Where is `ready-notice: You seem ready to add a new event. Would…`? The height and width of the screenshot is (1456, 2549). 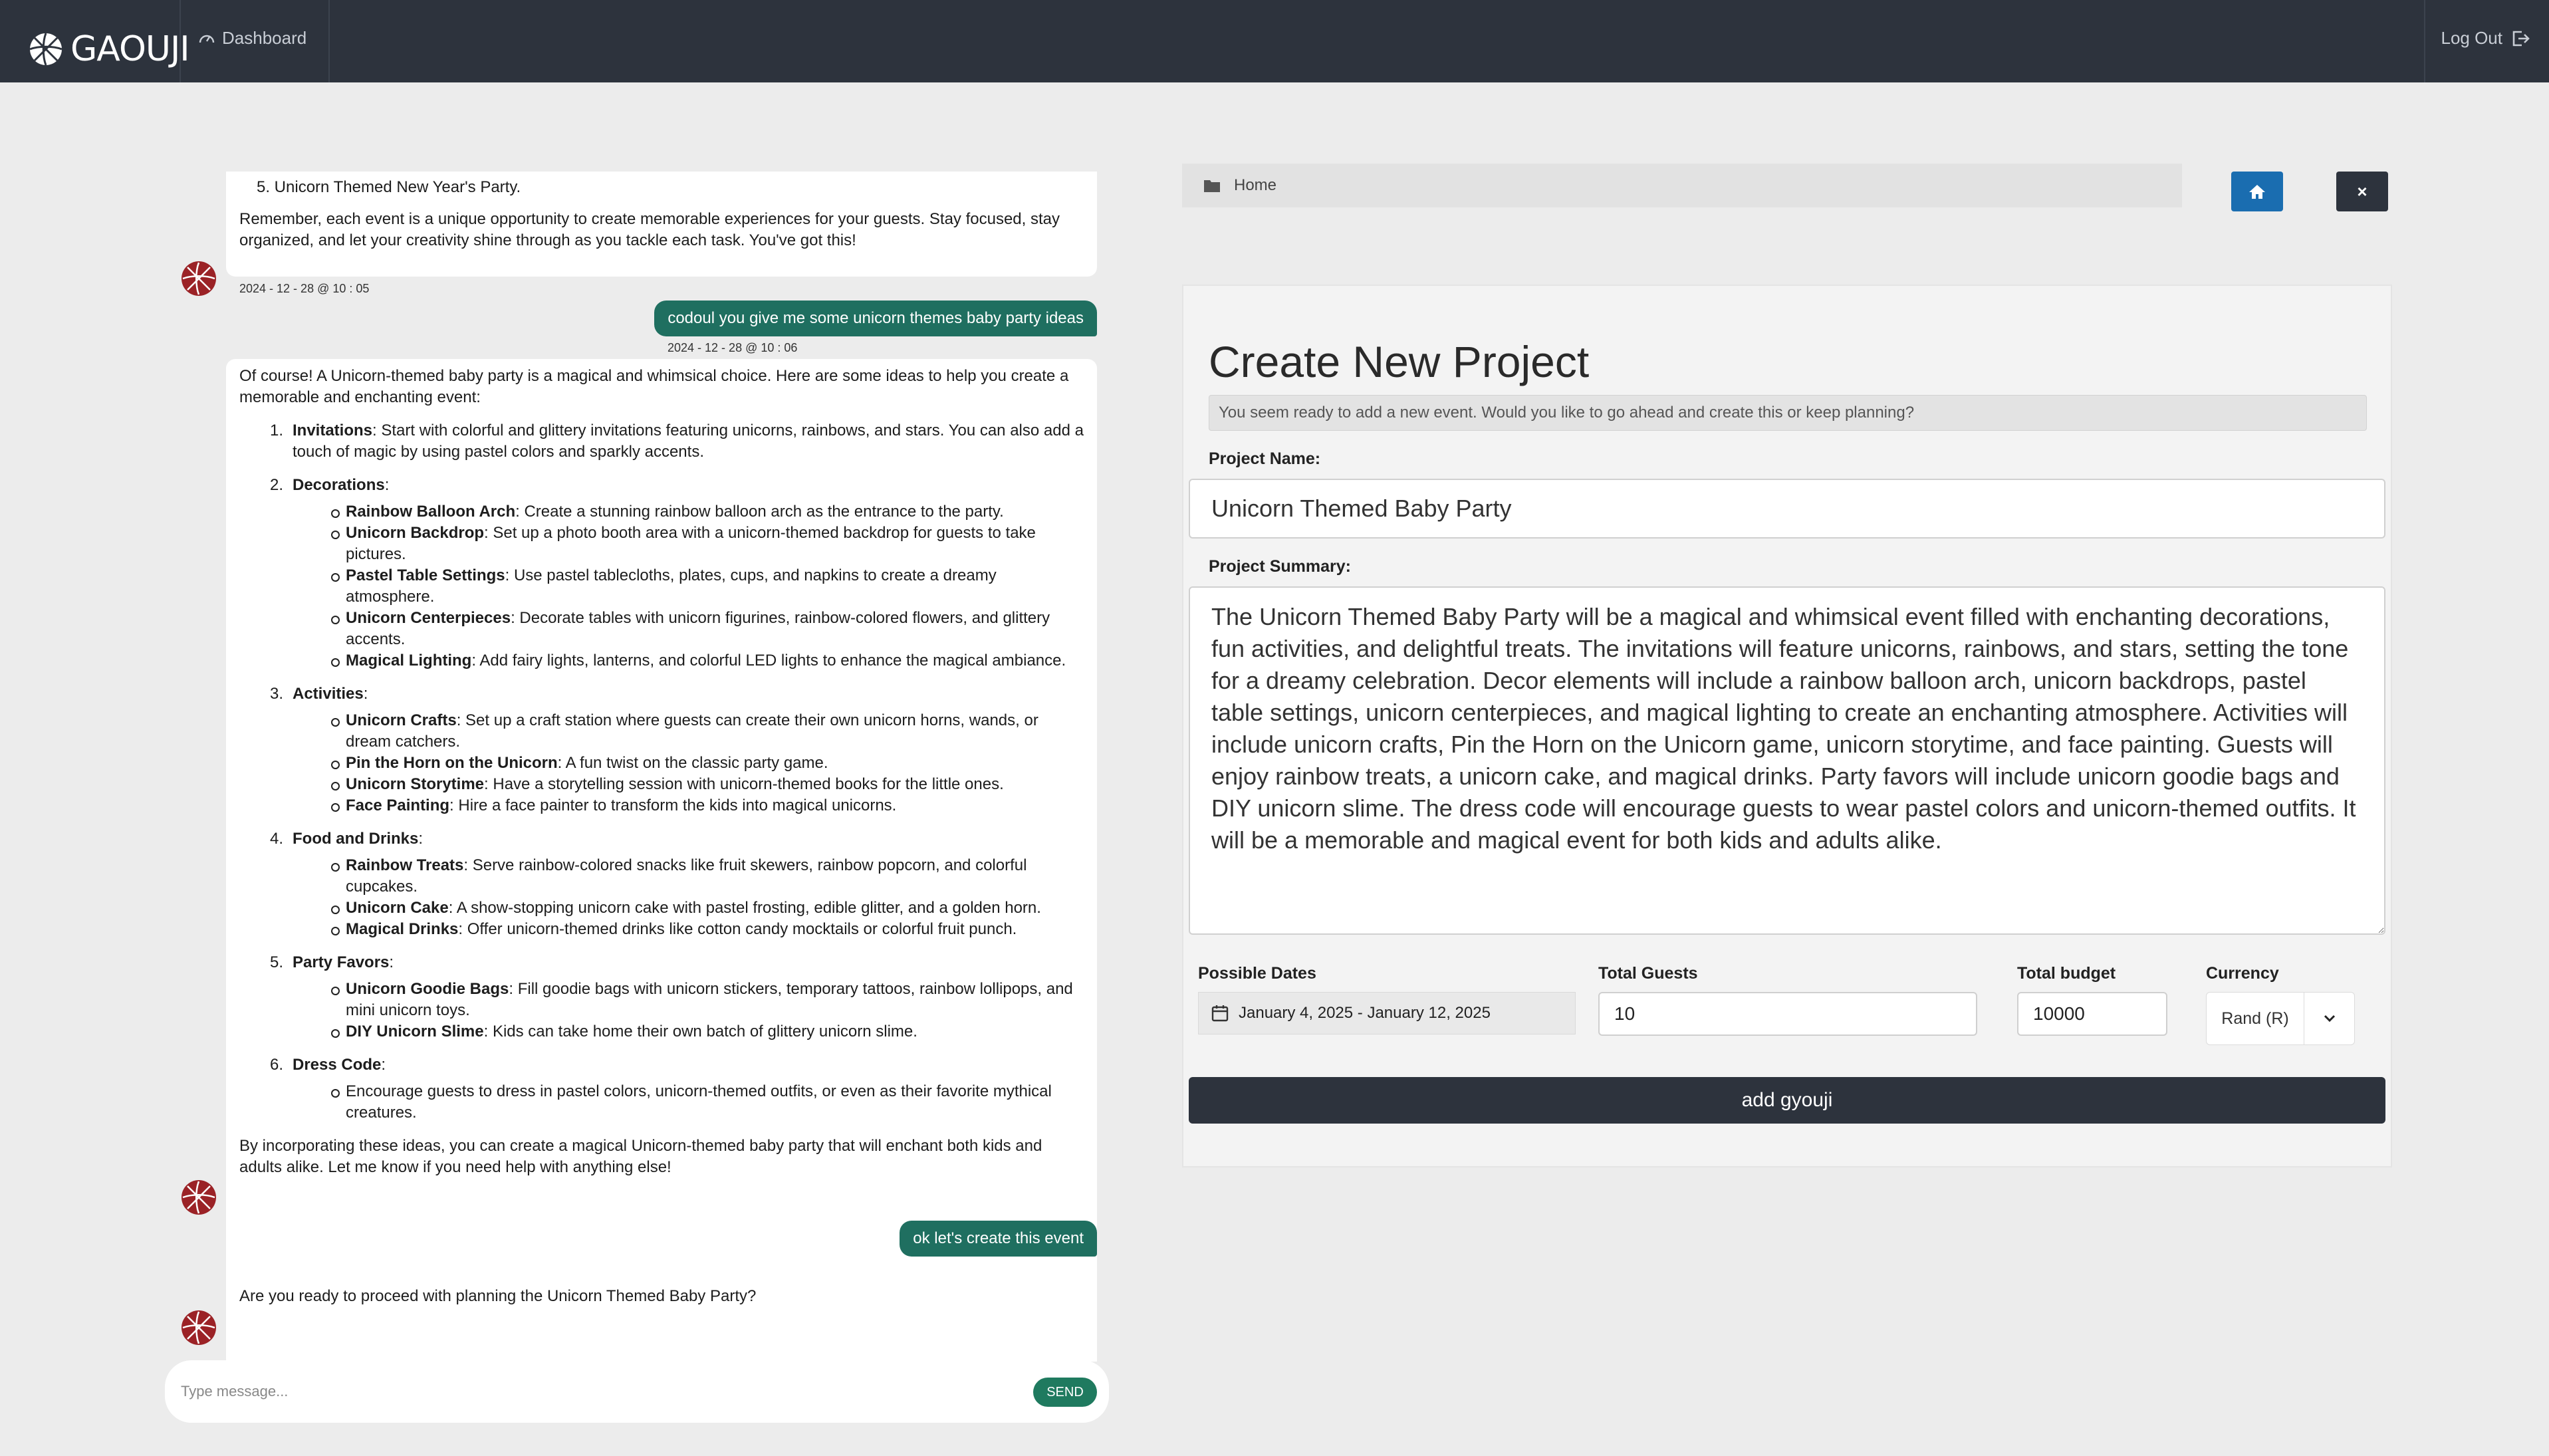 ready-notice: You seem ready to add a new event. Would… is located at coordinates (1788, 413).